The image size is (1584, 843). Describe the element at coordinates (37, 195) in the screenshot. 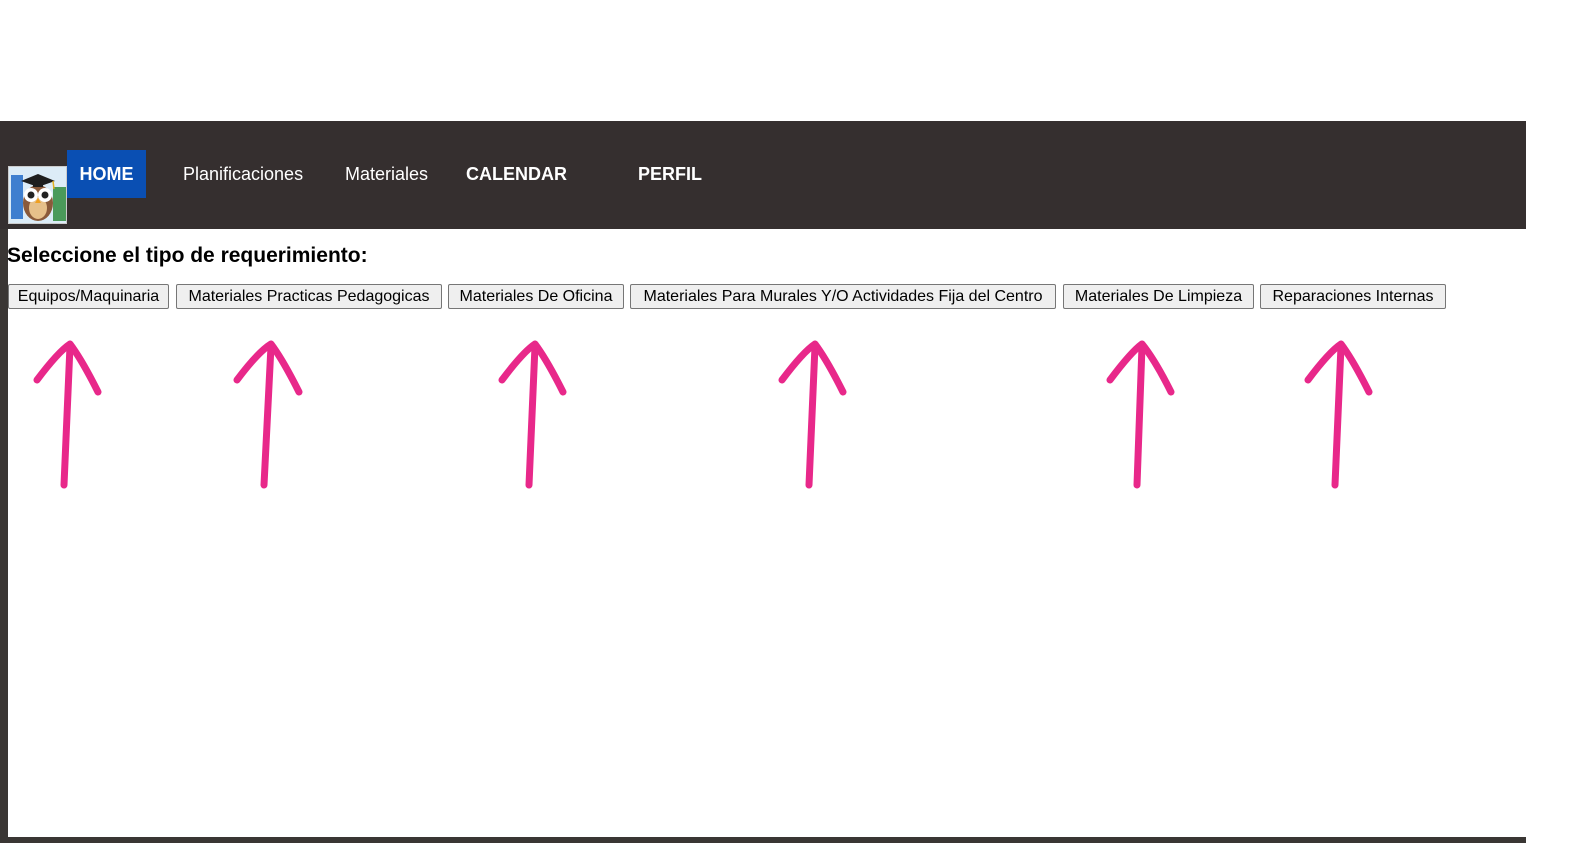

I see `owl-logo-icon` at that location.